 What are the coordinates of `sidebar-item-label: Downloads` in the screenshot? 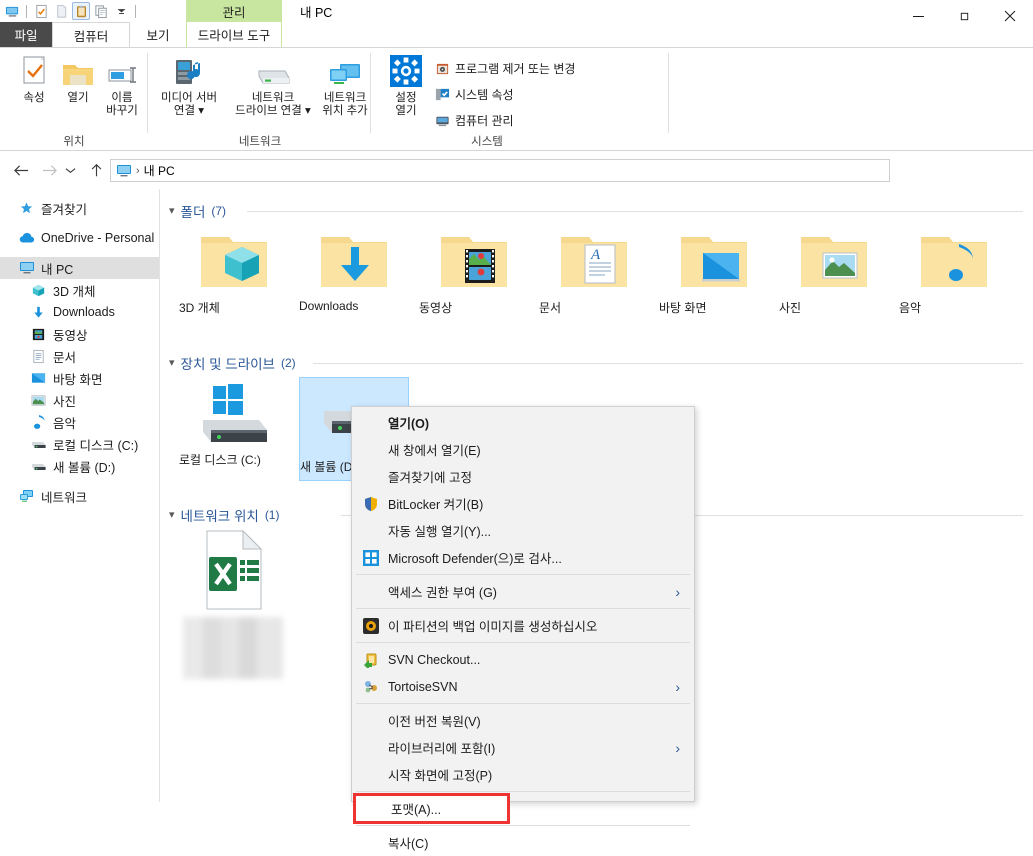 It's located at (84, 312).